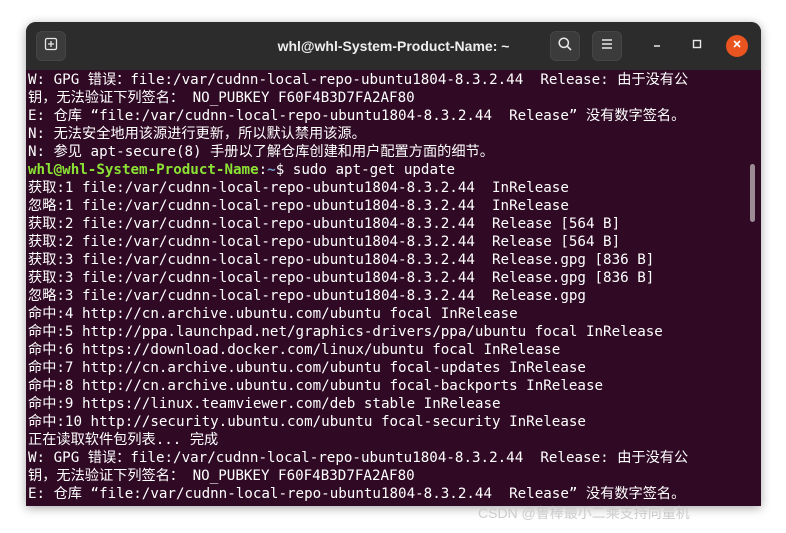  I want to click on scrollbar-thumb, so click(752, 193).